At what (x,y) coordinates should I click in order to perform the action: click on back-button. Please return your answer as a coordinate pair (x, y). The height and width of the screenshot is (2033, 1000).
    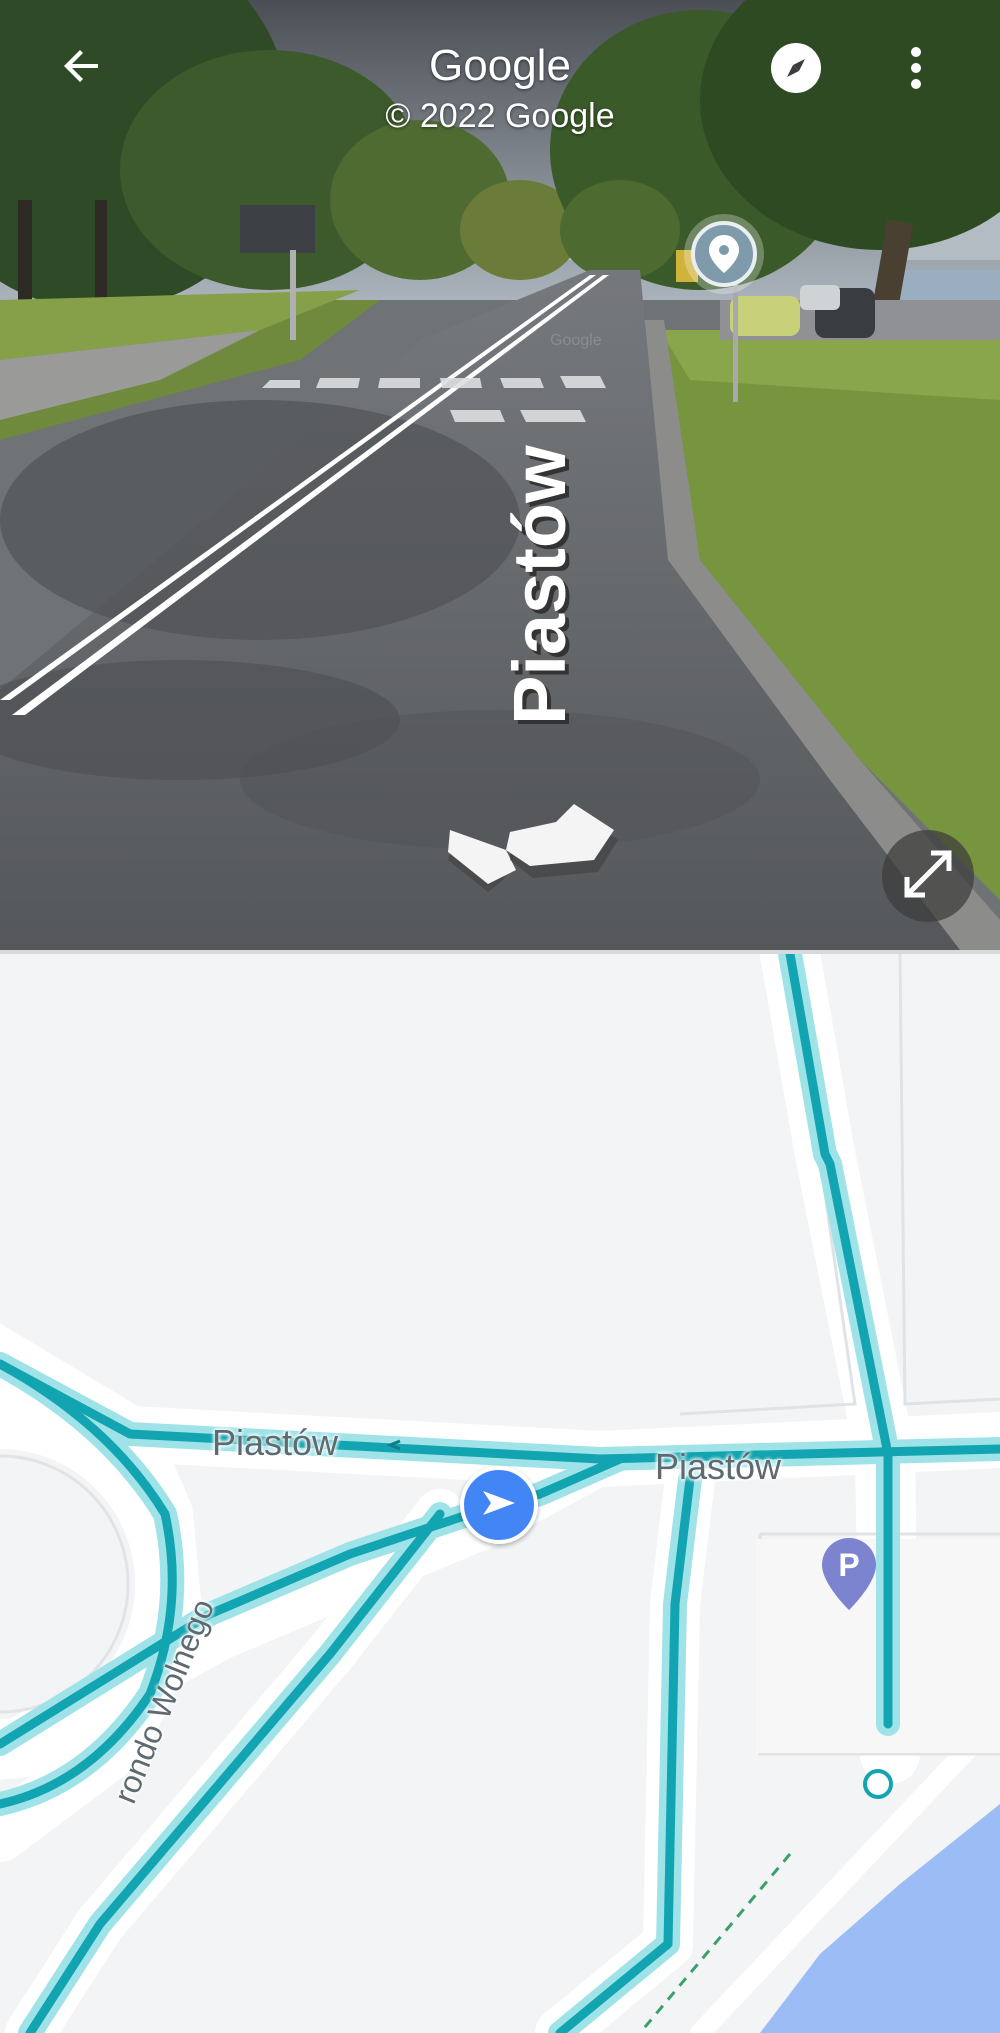
    Looking at the image, I should click on (82, 68).